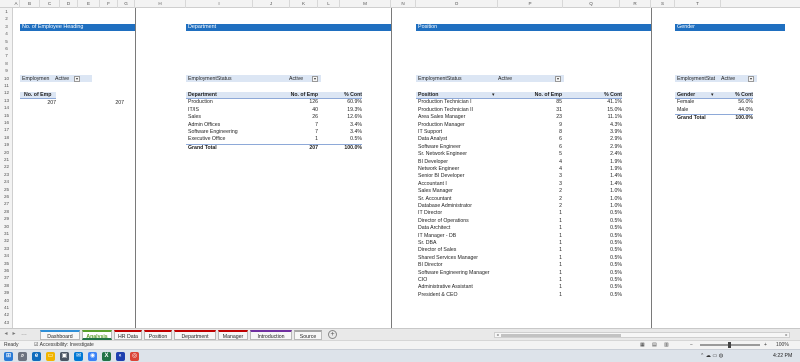  What do you see at coordinates (365, 4) in the screenshot?
I see `column-header-m: M` at bounding box center [365, 4].